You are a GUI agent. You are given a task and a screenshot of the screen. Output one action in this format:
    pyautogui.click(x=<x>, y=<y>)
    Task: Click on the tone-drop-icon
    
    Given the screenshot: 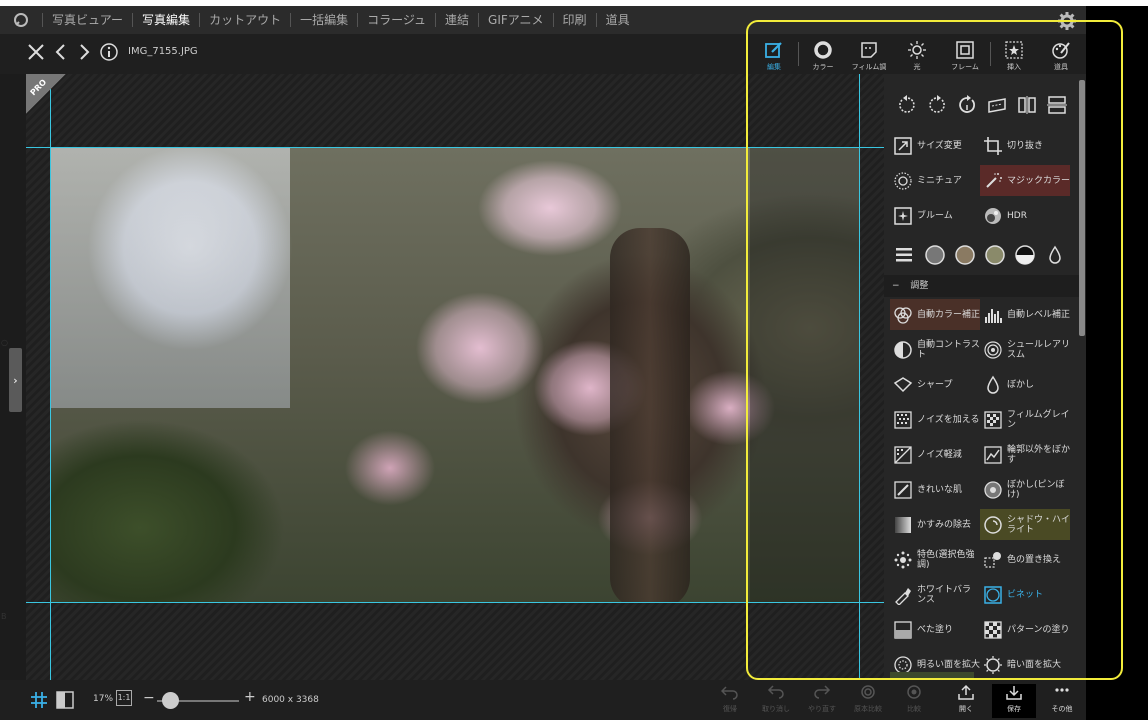 What is the action you would take?
    pyautogui.click(x=1055, y=255)
    